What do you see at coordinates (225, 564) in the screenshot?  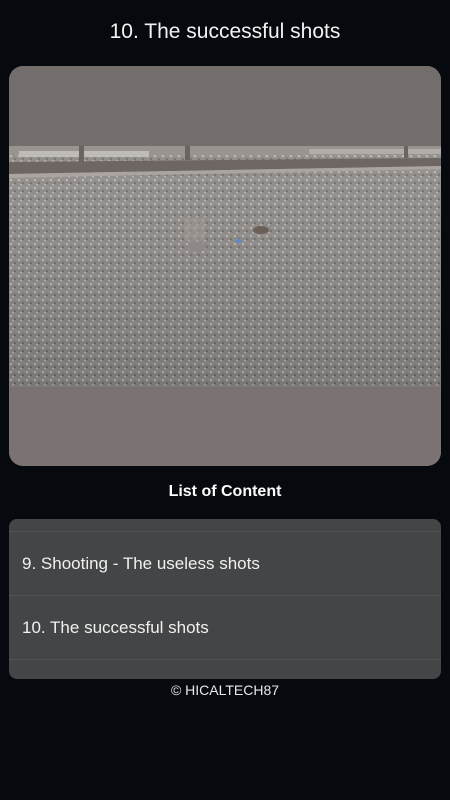 I see `list-item: 9. Shooting - The useless shots` at bounding box center [225, 564].